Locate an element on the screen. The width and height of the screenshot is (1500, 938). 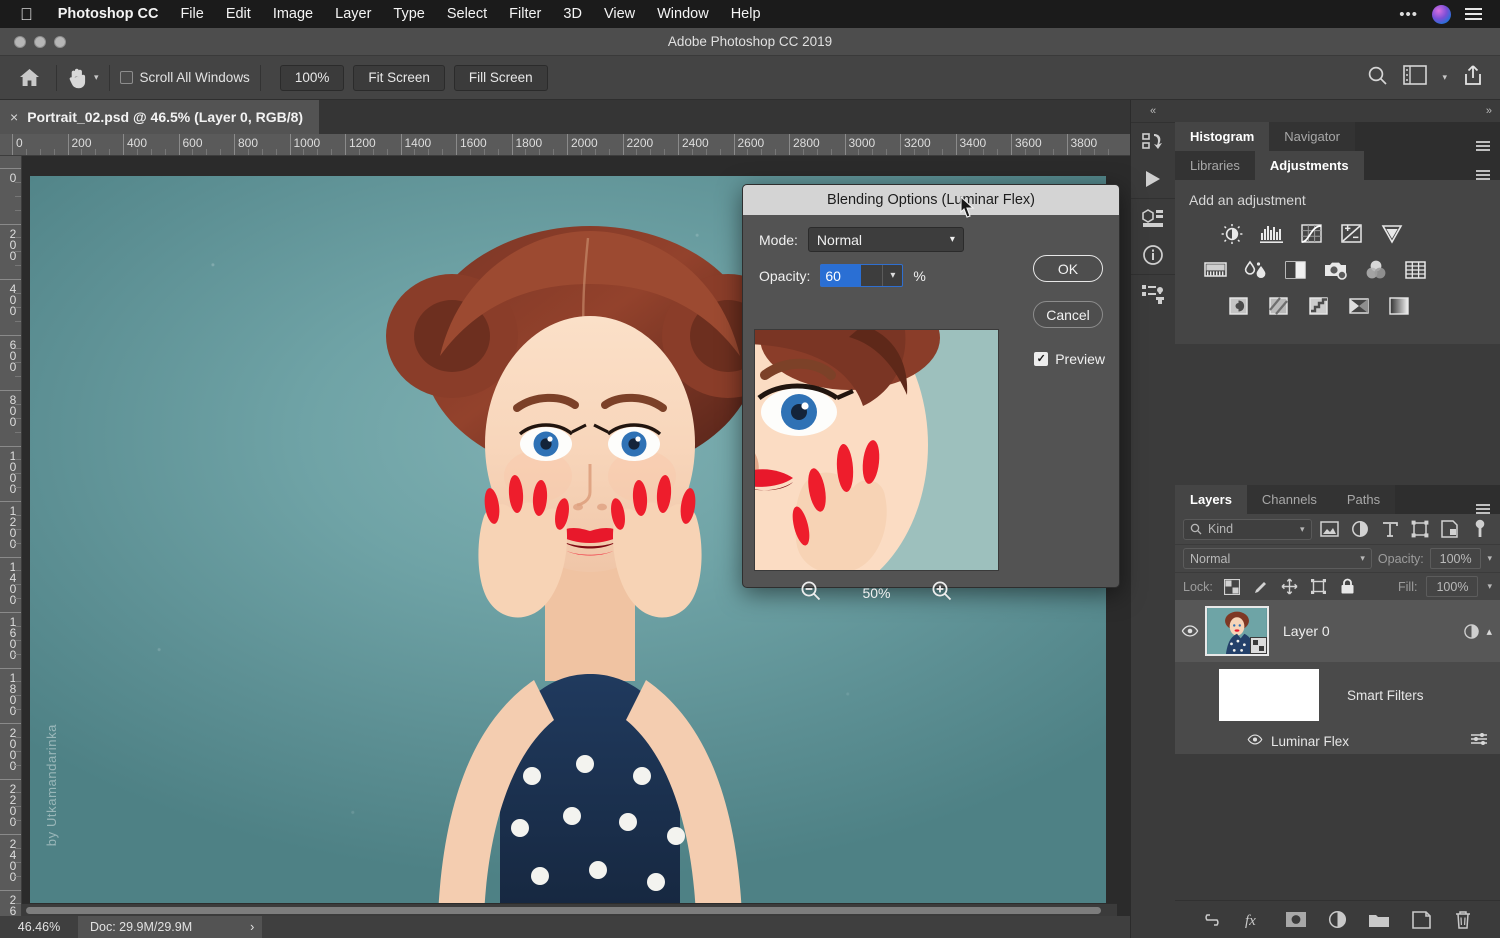
menu-window: Window is located at coordinates (683, 14).